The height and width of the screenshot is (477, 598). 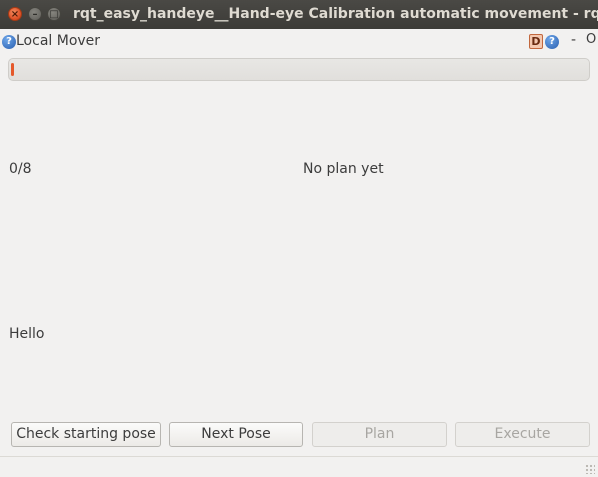 What do you see at coordinates (552, 42) in the screenshot?
I see `help-icon-right: ?` at bounding box center [552, 42].